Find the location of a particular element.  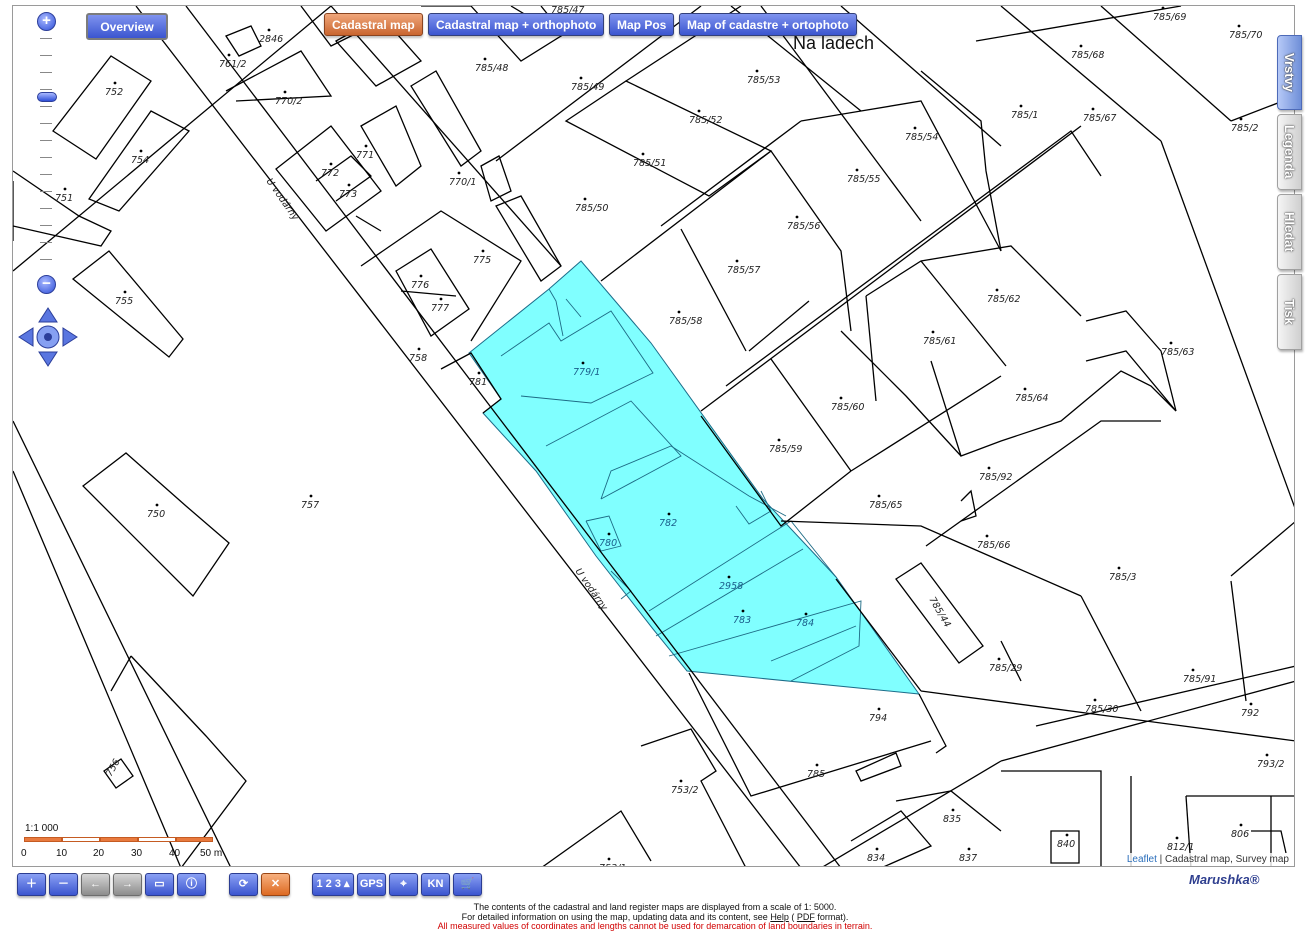

overview-button: Overview is located at coordinates (127, 26).